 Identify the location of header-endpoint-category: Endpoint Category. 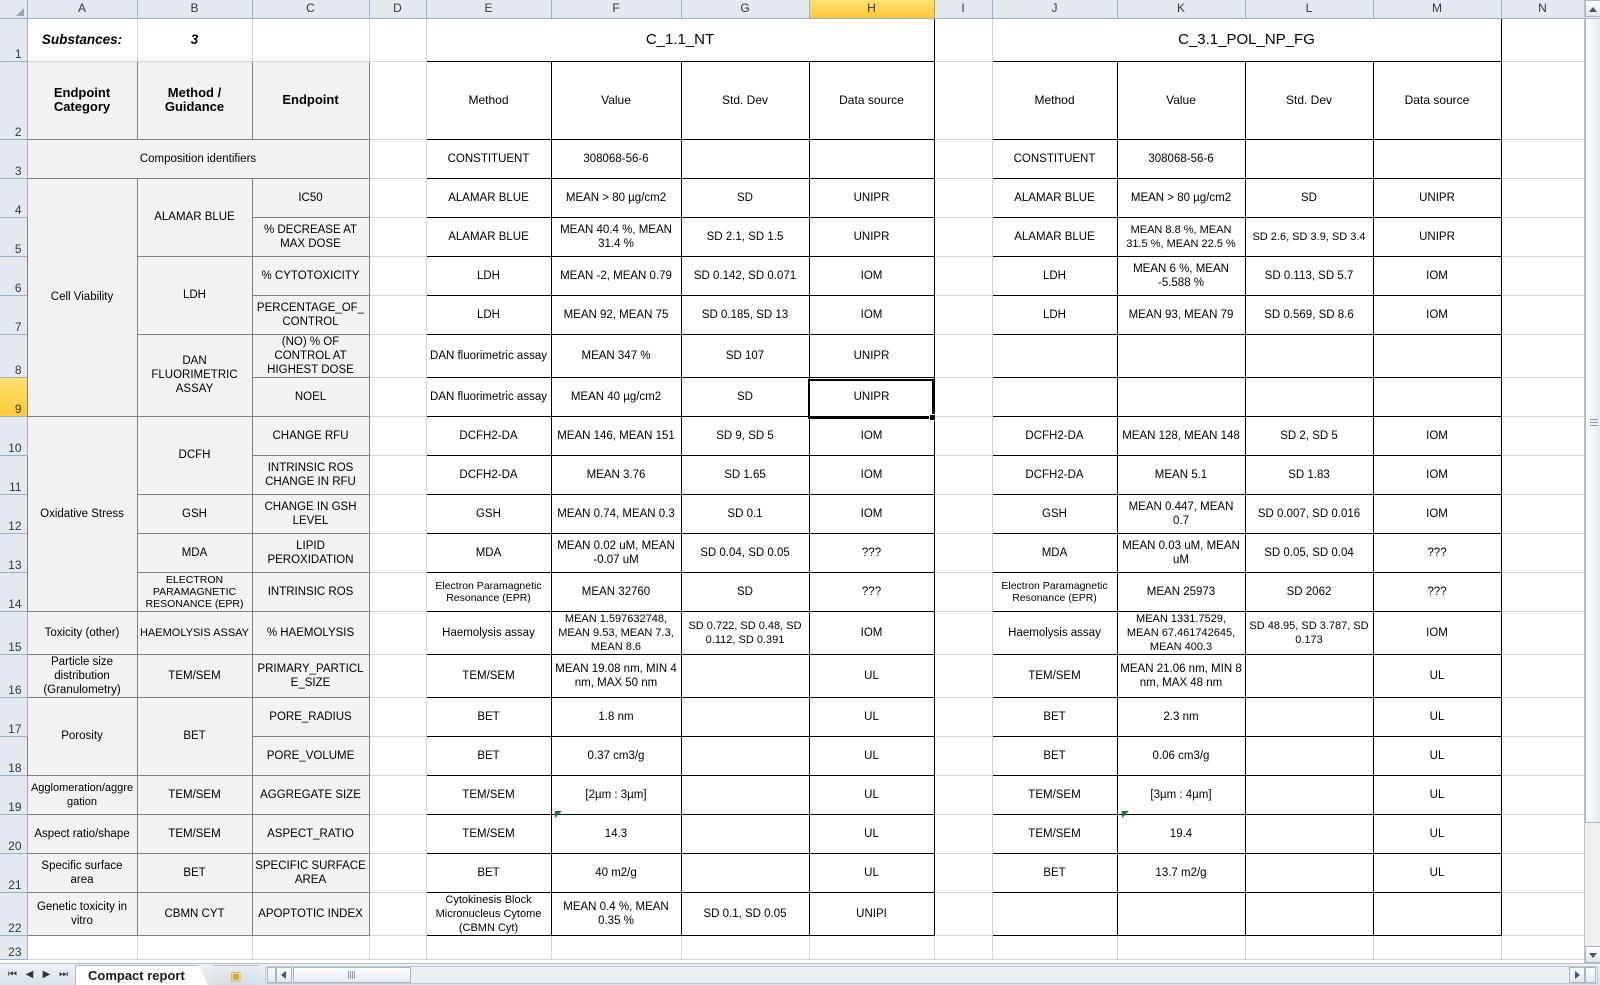
(82, 100).